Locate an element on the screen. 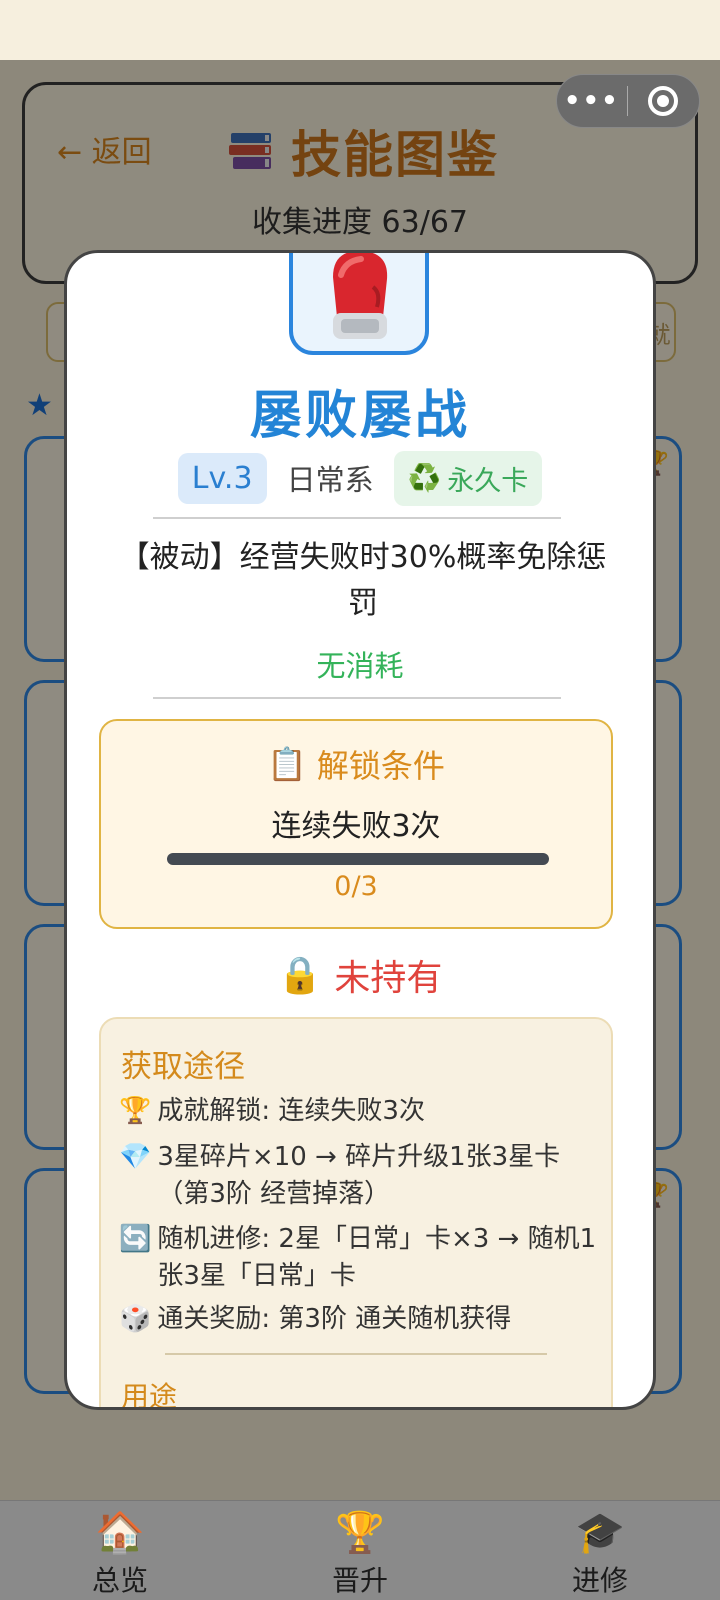  skill-tags: Lv.3 日常系 ♻️ 永久卡 is located at coordinates (360, 478).